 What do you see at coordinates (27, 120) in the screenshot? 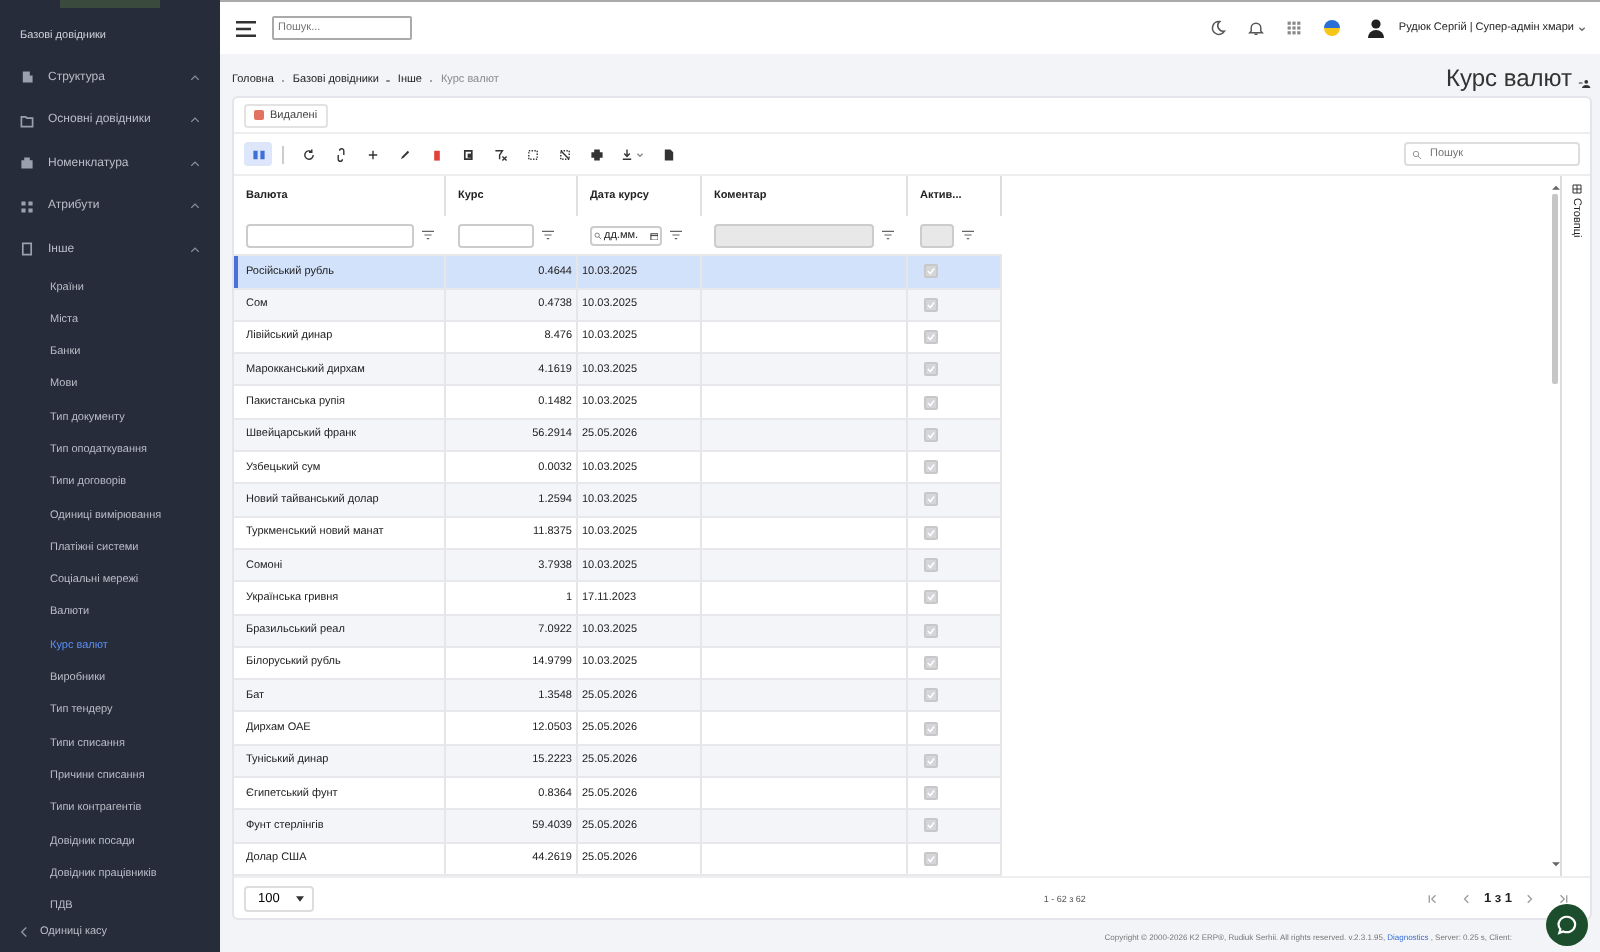
I see `folder-icon` at bounding box center [27, 120].